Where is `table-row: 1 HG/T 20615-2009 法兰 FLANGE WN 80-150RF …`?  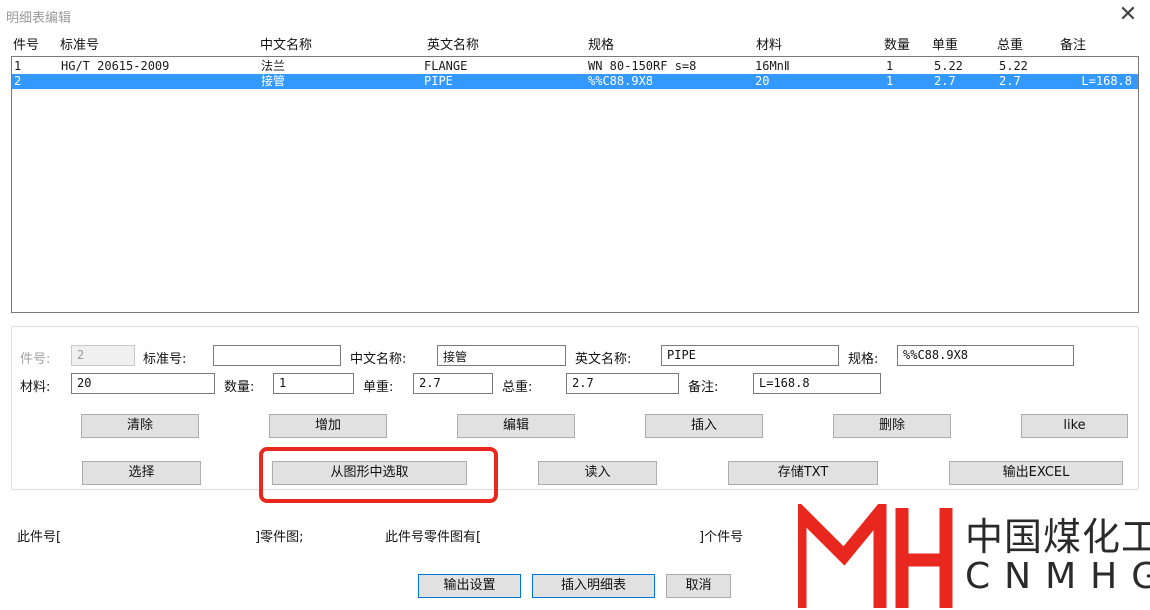
table-row: 1 HG/T 20615-2009 法兰 FLANGE WN 80-150RF … is located at coordinates (575, 66).